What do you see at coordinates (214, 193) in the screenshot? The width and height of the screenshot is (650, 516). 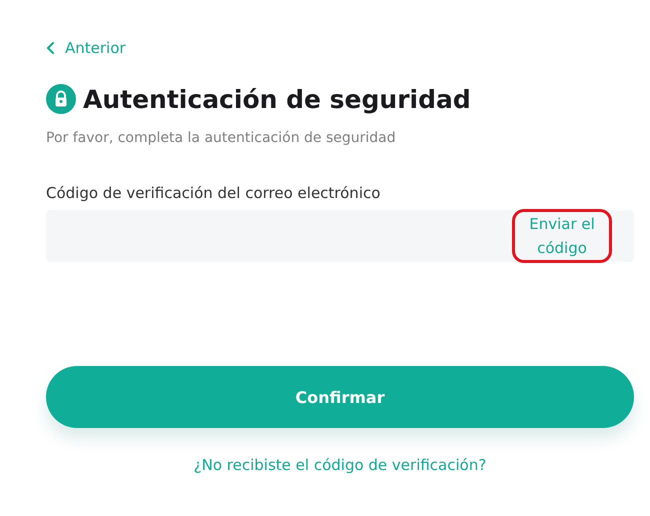 I see `field-label: Código de verificación del correo electrónico` at bounding box center [214, 193].